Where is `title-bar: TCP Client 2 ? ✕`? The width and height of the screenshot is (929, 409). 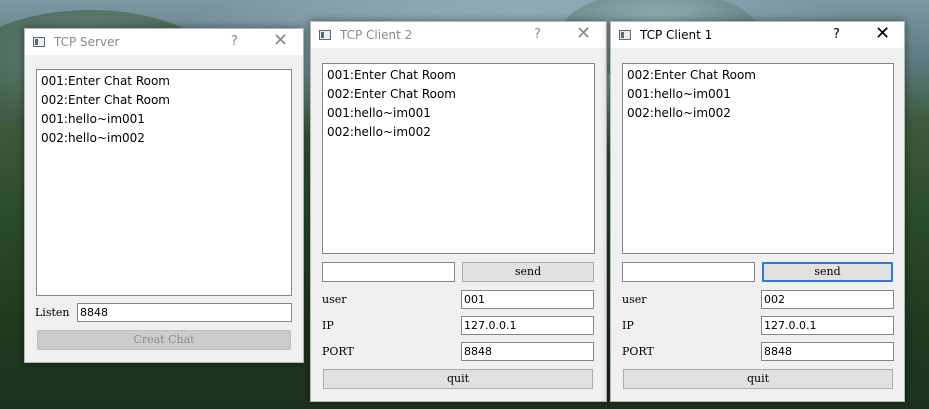
title-bar: TCP Client 2 ? ✕ is located at coordinates (458, 35).